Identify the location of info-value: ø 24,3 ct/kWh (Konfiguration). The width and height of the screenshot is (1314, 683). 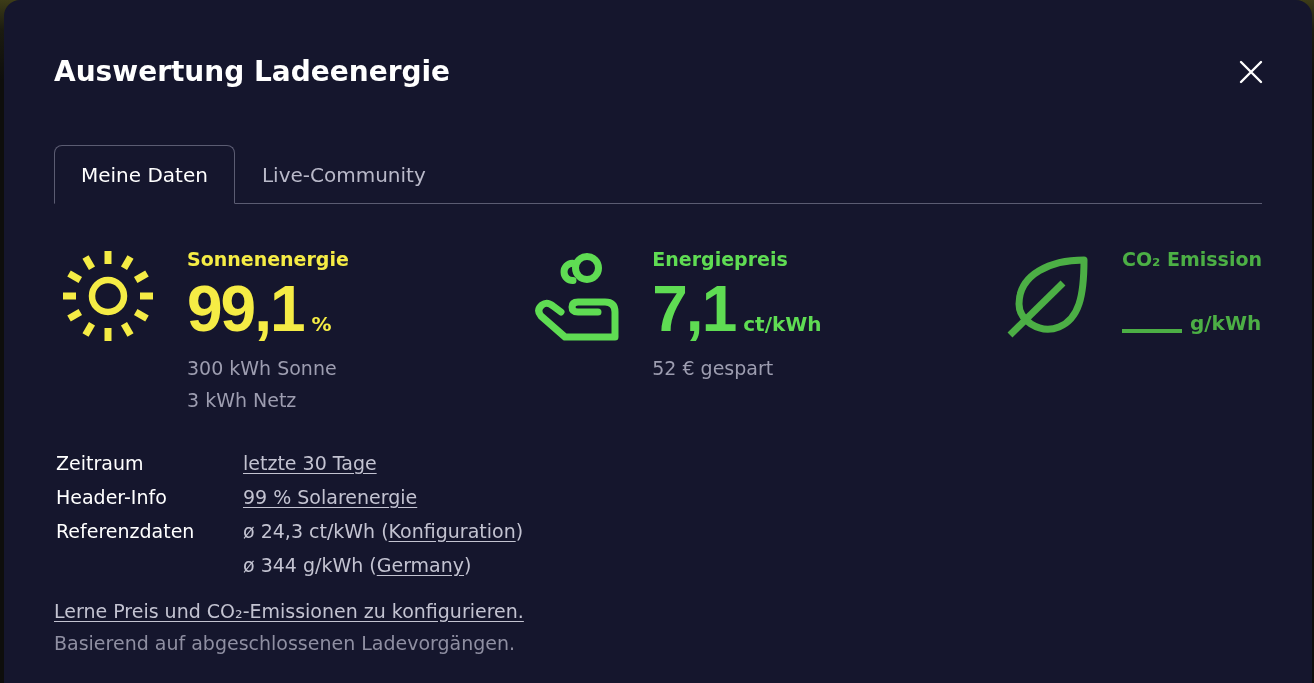
(383, 531).